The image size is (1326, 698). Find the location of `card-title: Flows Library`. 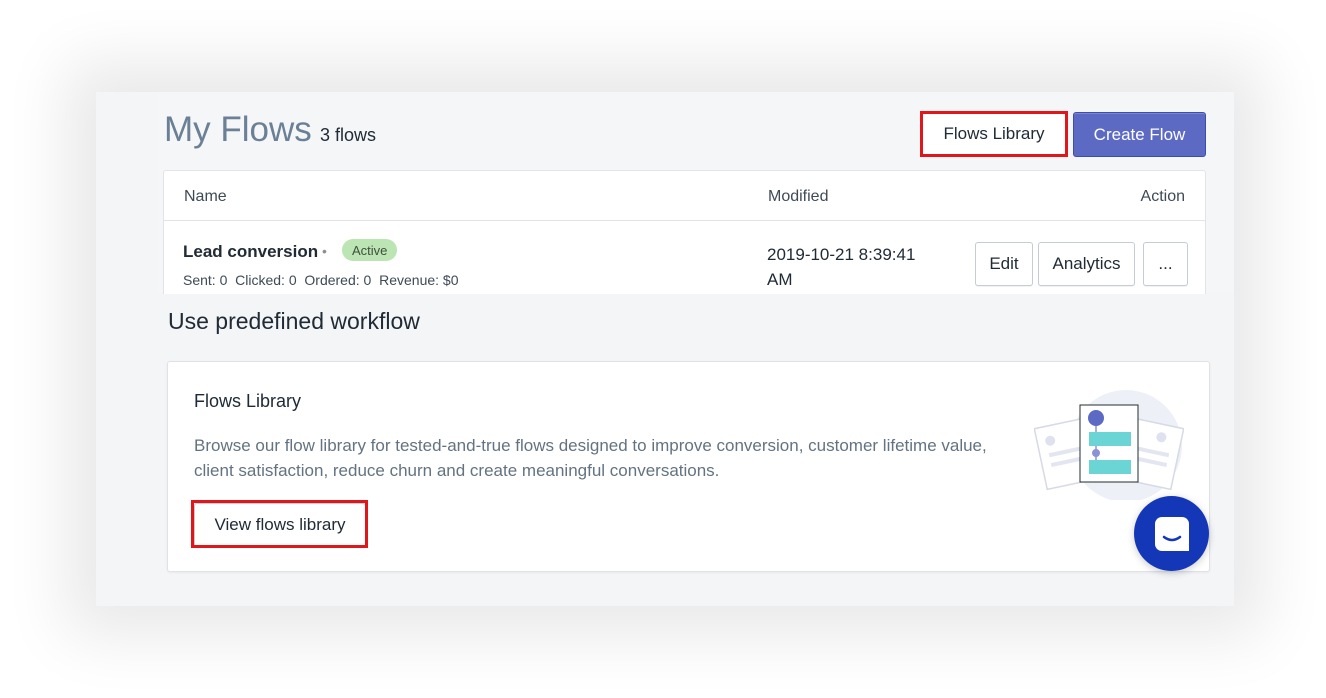

card-title: Flows Library is located at coordinates (248, 401).